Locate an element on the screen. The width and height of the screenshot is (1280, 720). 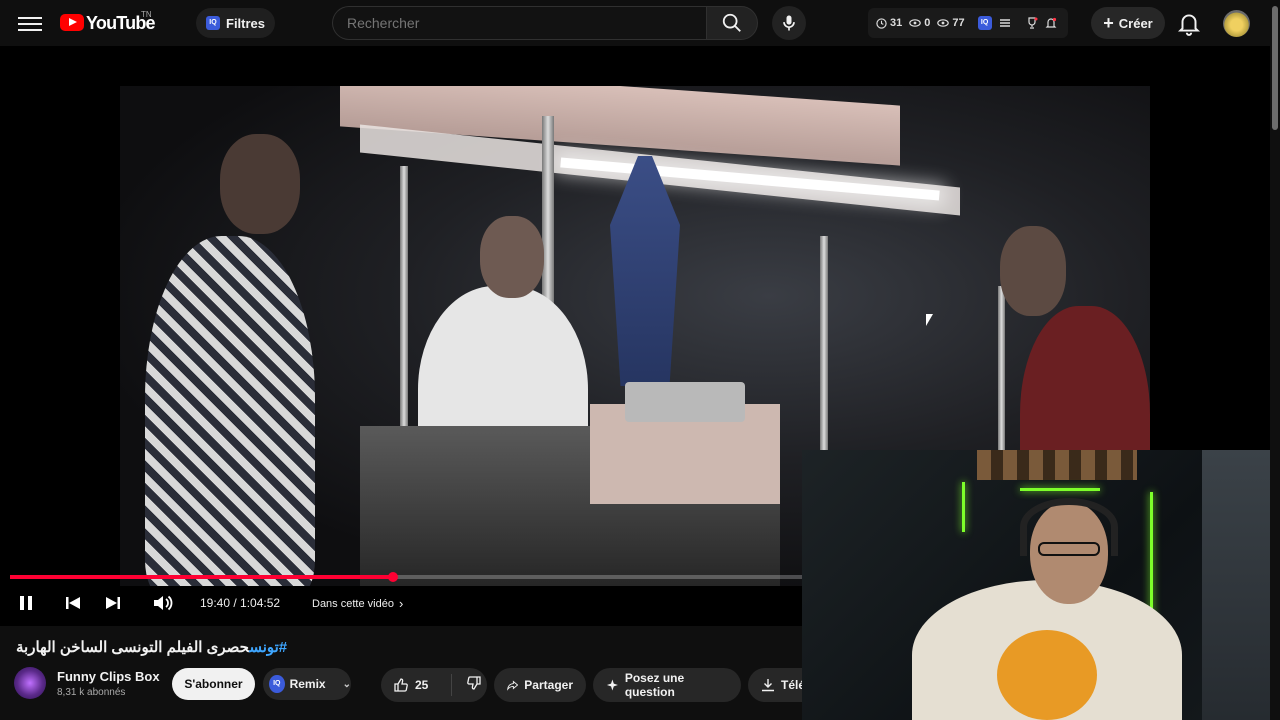
collectibles-shelf is located at coordinates (1057, 465).